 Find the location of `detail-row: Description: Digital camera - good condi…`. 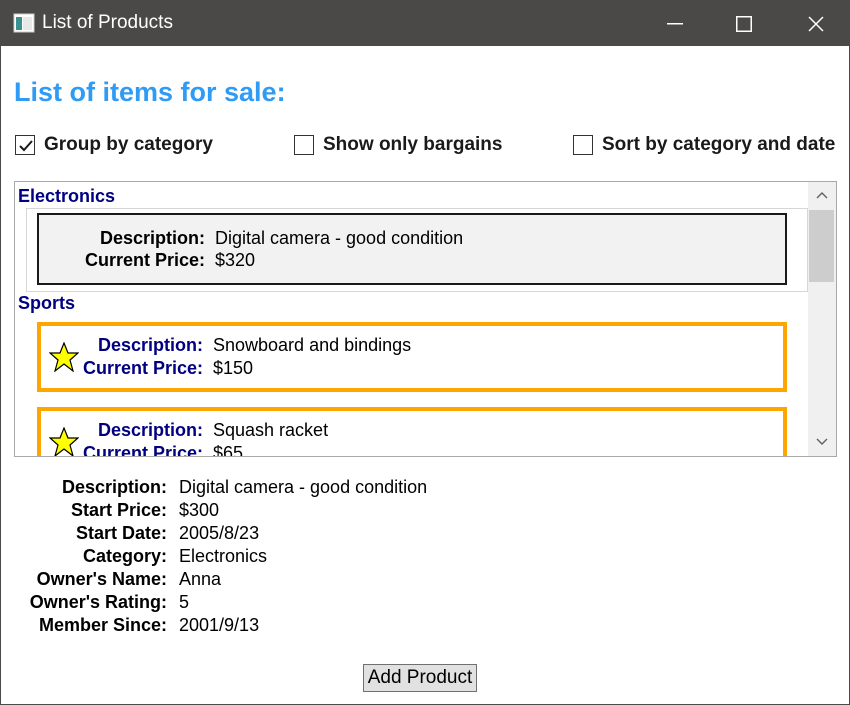

detail-row: Description: Digital camera - good condi… is located at coordinates (301, 489).